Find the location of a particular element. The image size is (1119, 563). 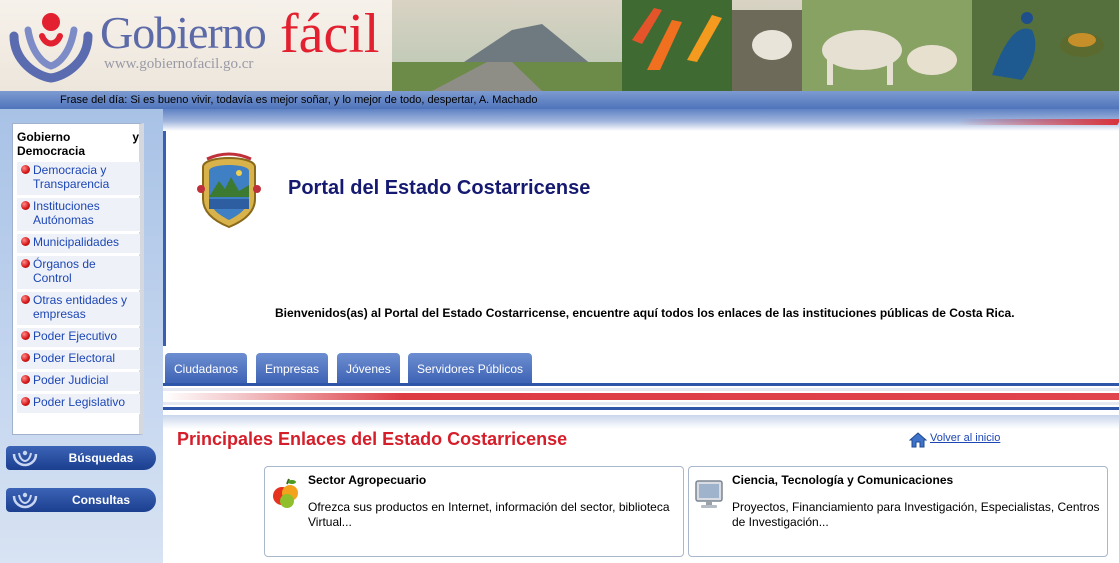

sidebar-item-label: Municipalidades is located at coordinates (76, 242).